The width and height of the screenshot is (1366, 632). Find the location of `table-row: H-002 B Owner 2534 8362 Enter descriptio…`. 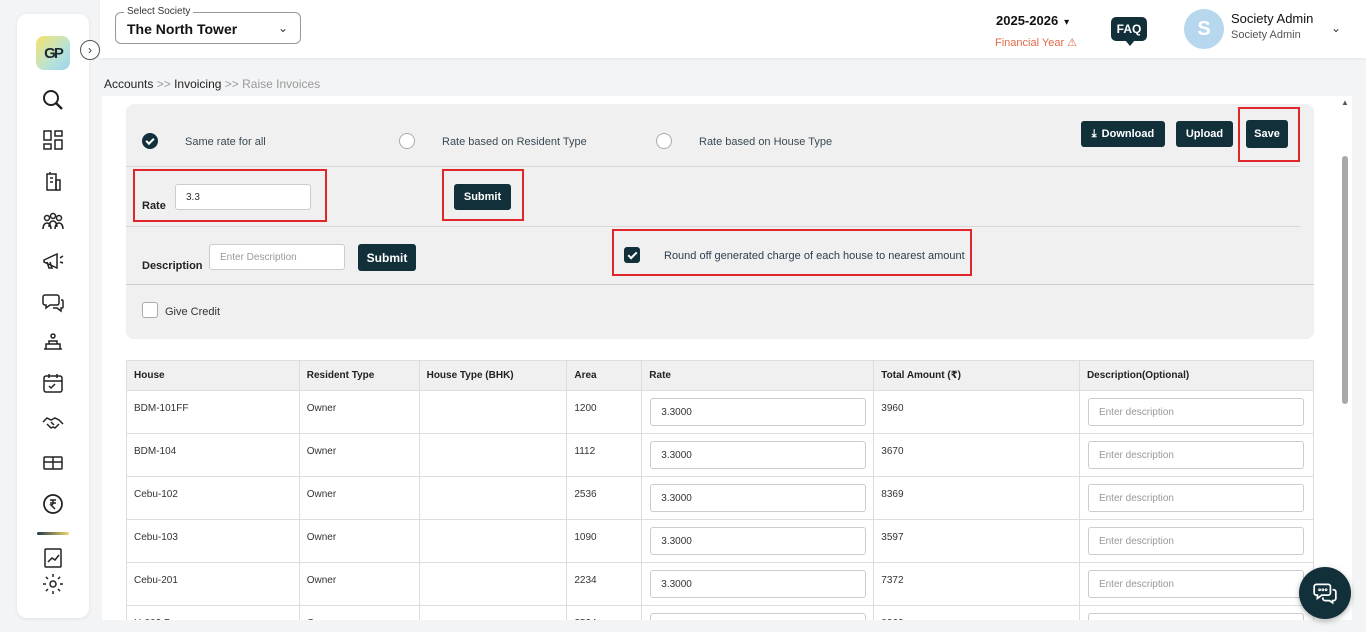

table-row: H-002 B Owner 2534 8362 Enter descriptio… is located at coordinates (720, 613).